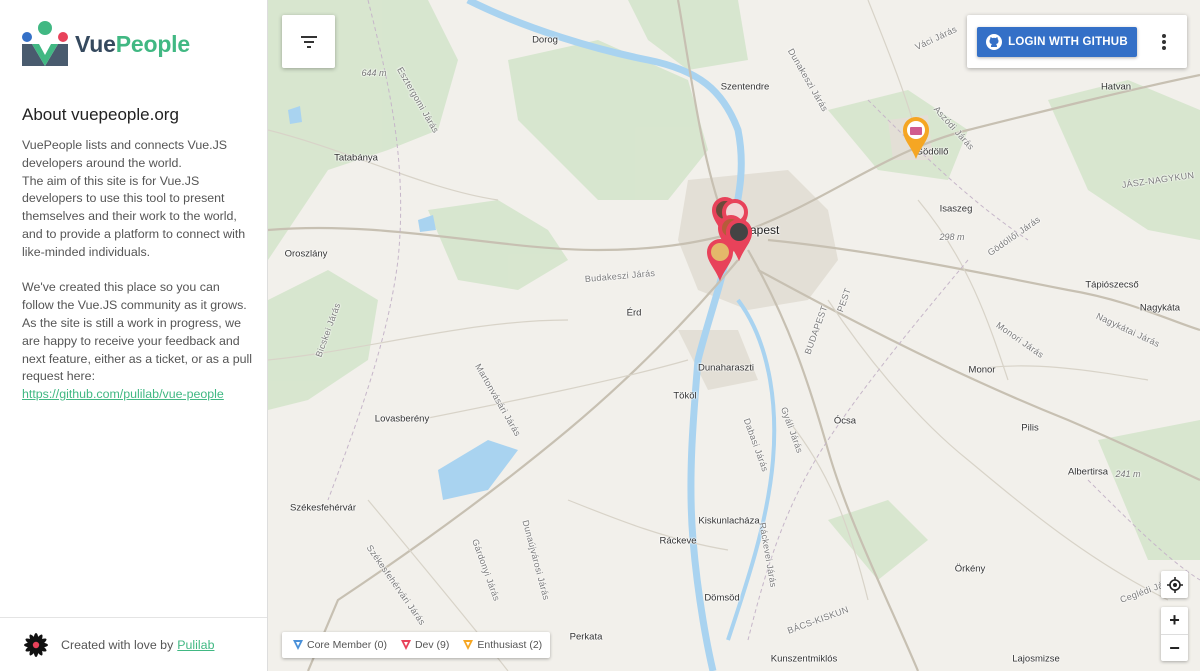 The width and height of the screenshot is (1200, 671). Describe the element at coordinates (804, 659) in the screenshot. I see `place-label: Kunszentmiklós` at that location.